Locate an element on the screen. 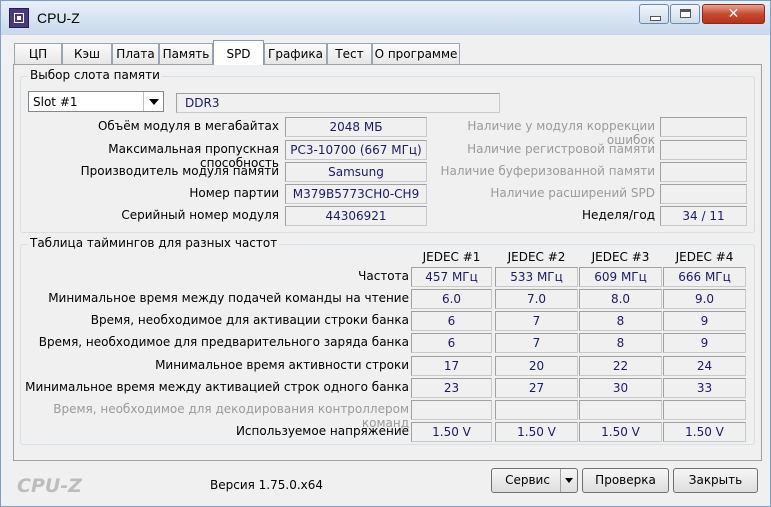  tras-jedec4: 24 is located at coordinates (704, 366).